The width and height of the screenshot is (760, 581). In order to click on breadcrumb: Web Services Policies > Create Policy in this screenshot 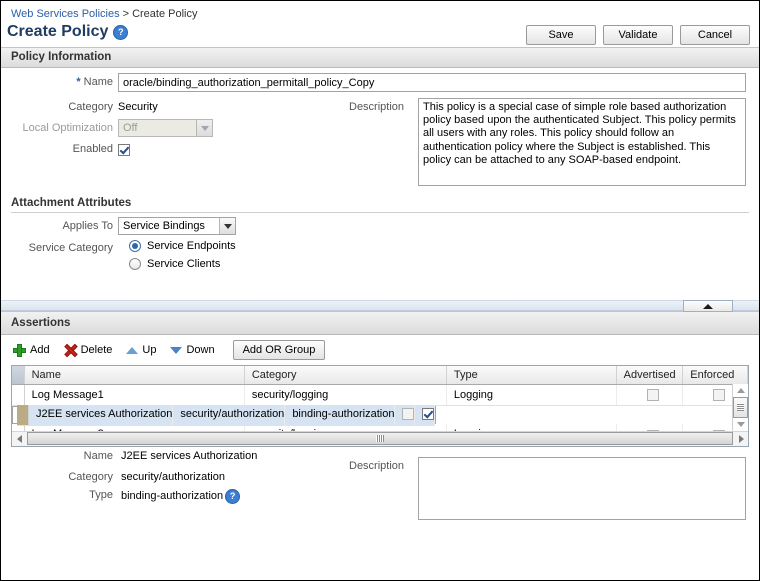, I will do `click(380, 10)`.